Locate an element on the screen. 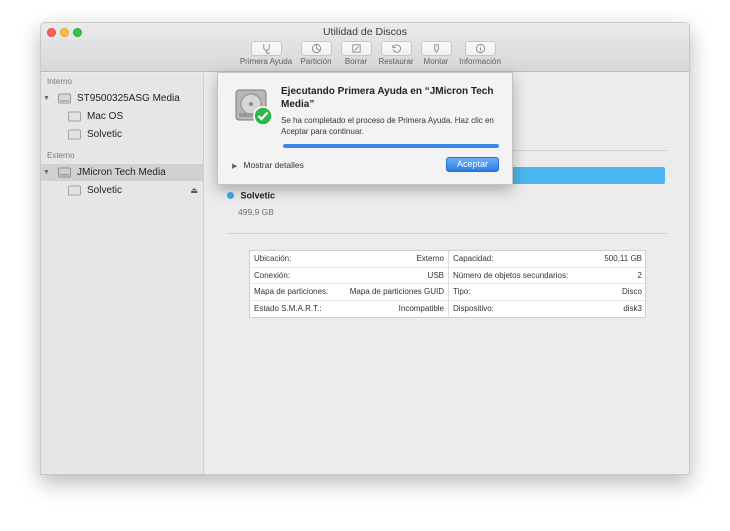 This screenshot has width=730, height=531. stethoscope-icon is located at coordinates (266, 48).